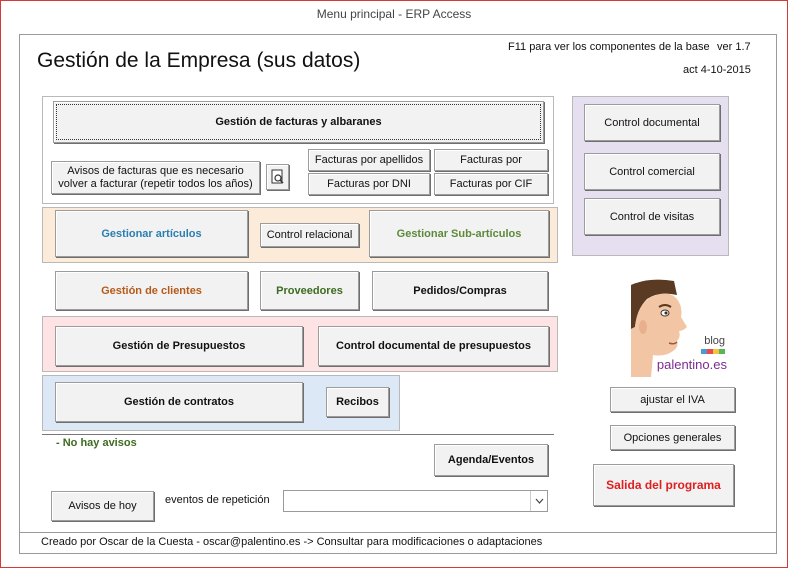  What do you see at coordinates (680, 327) in the screenshot?
I see `palentino-logo: blog palentino.es` at bounding box center [680, 327].